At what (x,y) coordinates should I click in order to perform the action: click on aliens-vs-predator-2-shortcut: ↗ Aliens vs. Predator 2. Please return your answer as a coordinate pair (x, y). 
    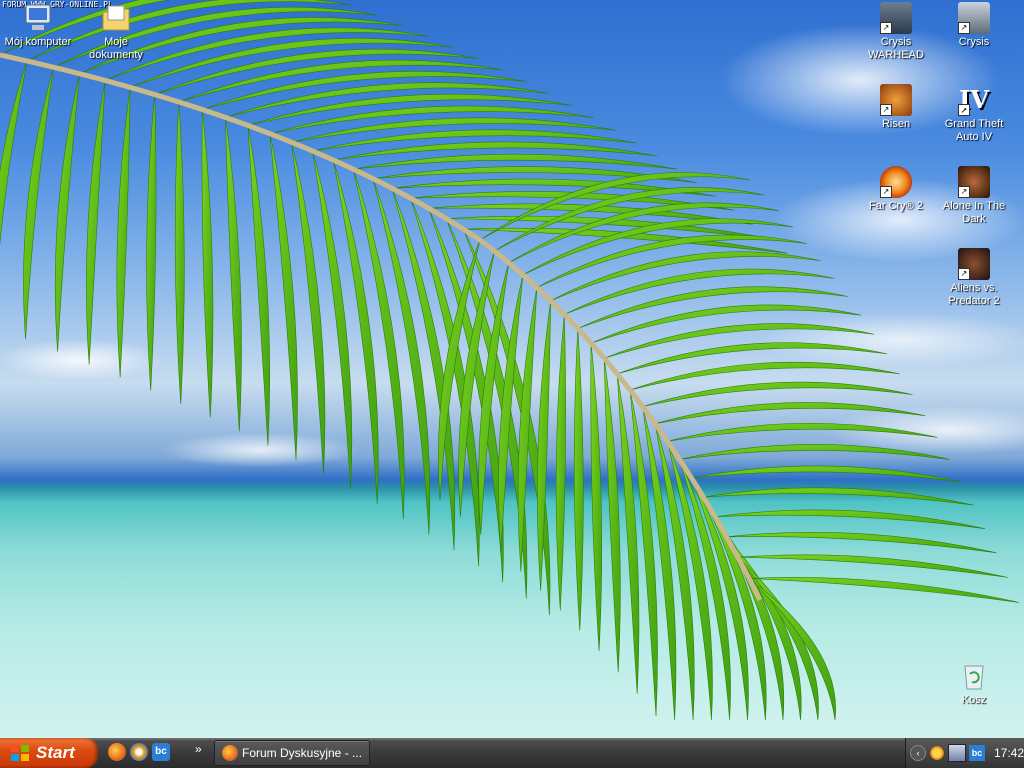
    Looking at the image, I should click on (974, 278).